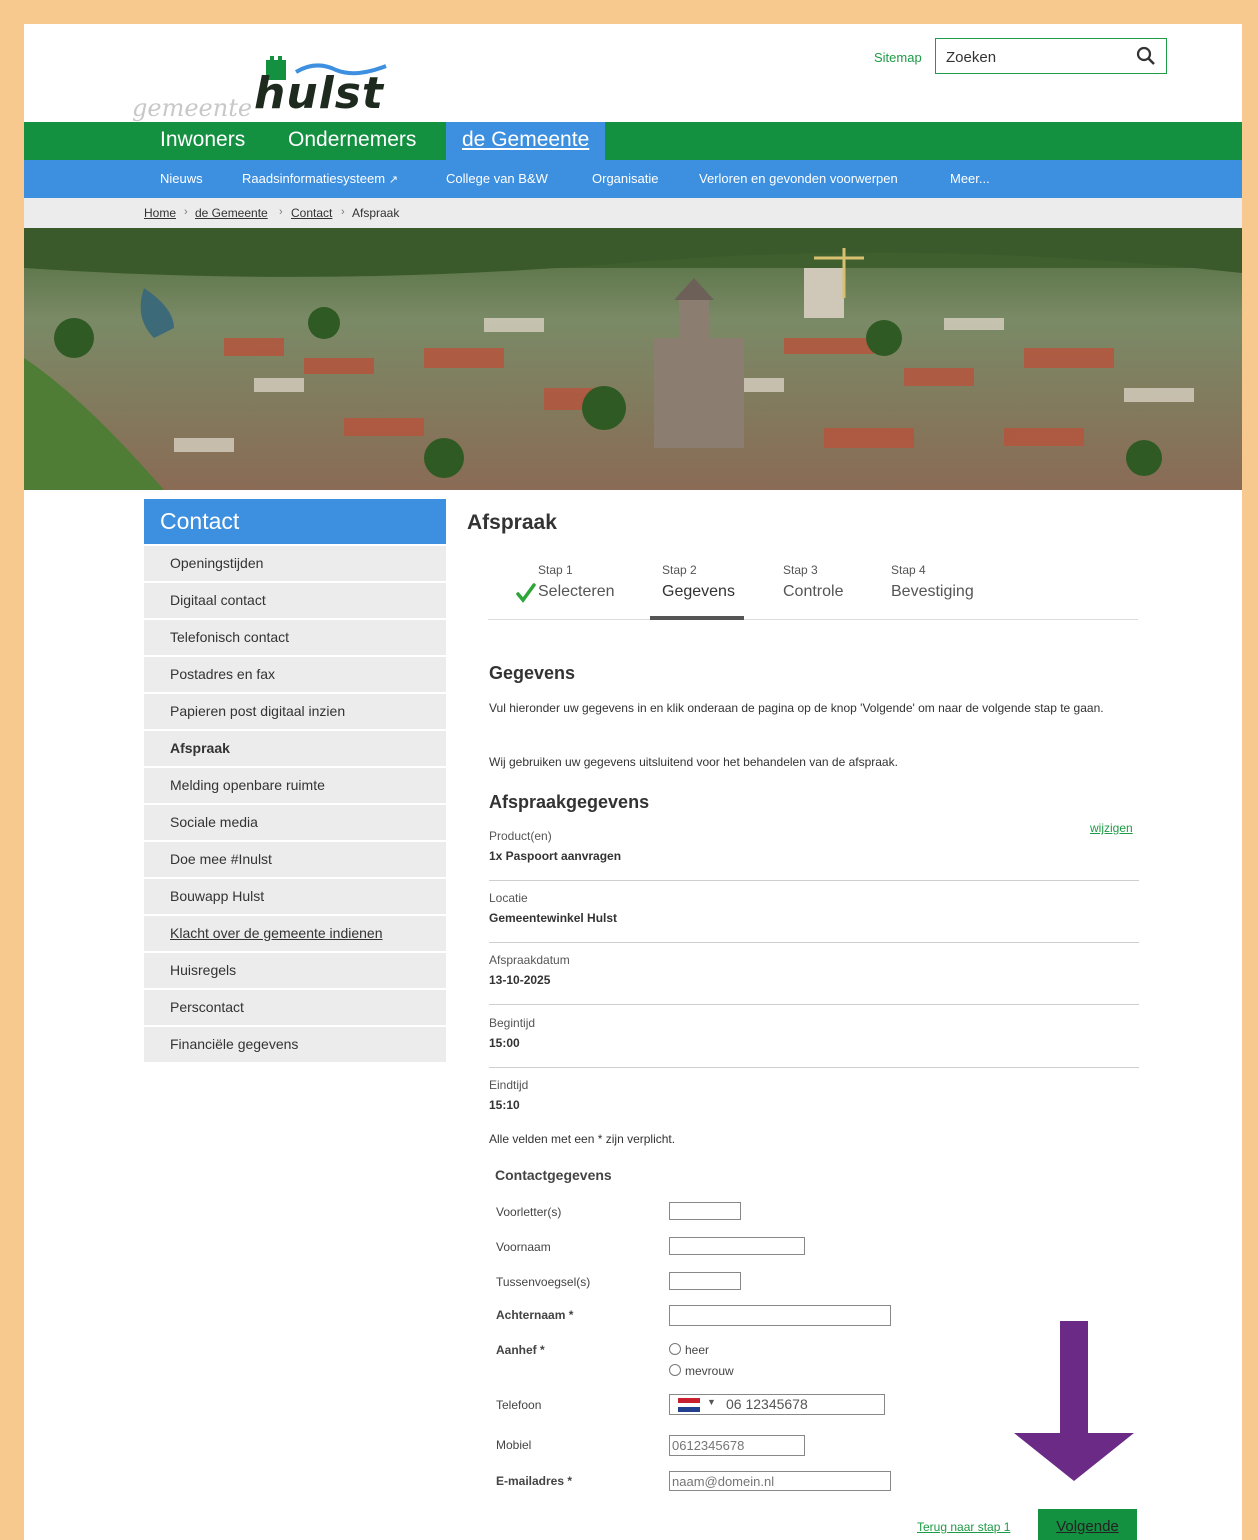  Describe the element at coordinates (1074, 1401) in the screenshot. I see `arrow-down-icon` at that location.